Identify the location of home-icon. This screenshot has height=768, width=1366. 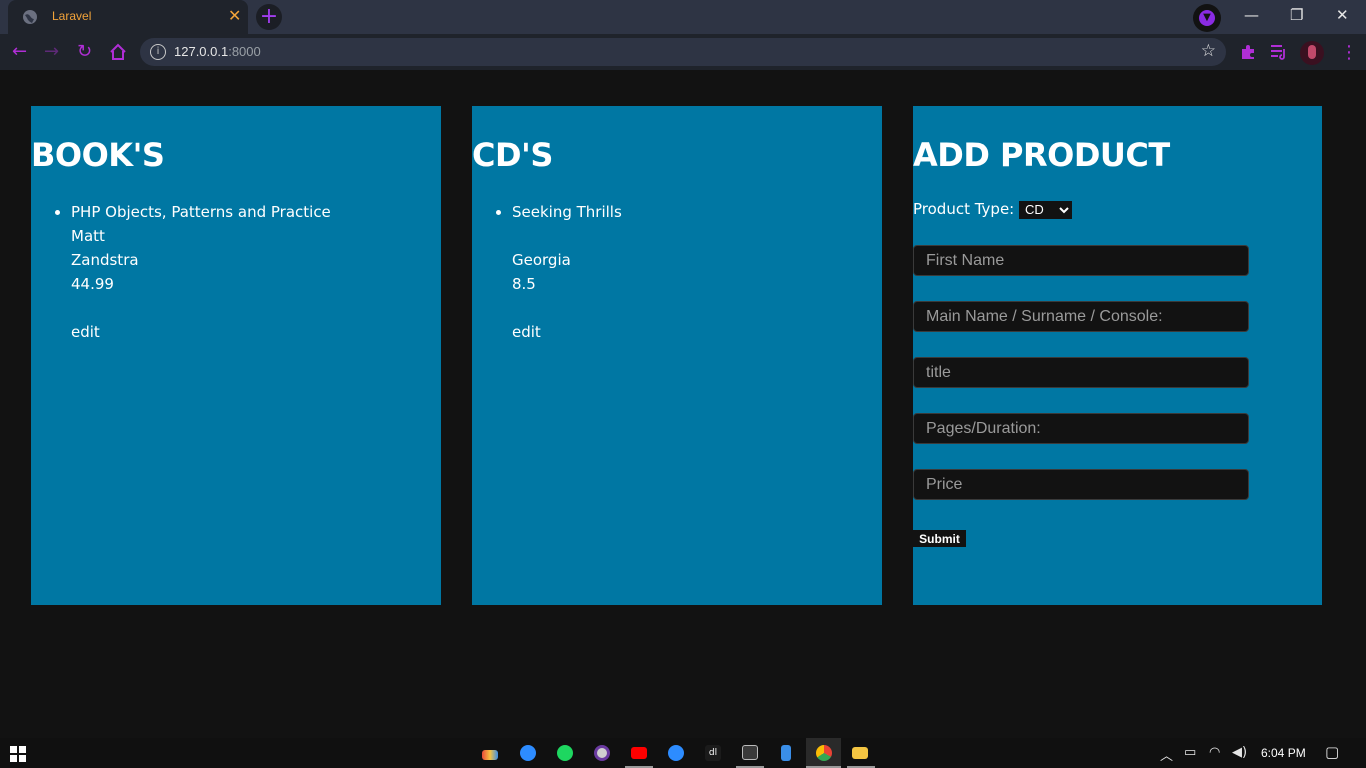
(118, 52).